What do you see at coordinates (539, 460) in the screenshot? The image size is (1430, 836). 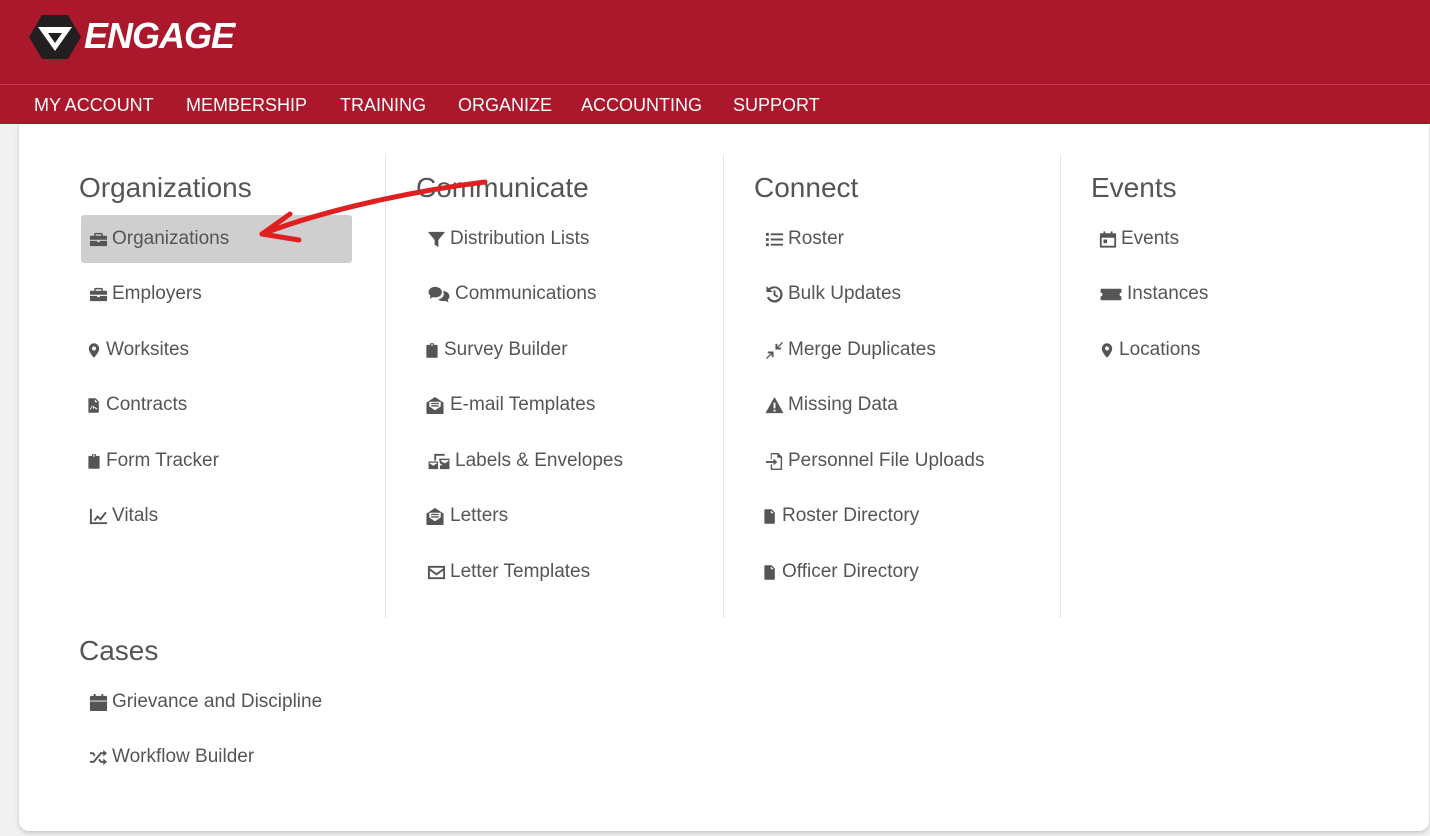 I see `menu-item-label: Labels & Envelopes` at bounding box center [539, 460].